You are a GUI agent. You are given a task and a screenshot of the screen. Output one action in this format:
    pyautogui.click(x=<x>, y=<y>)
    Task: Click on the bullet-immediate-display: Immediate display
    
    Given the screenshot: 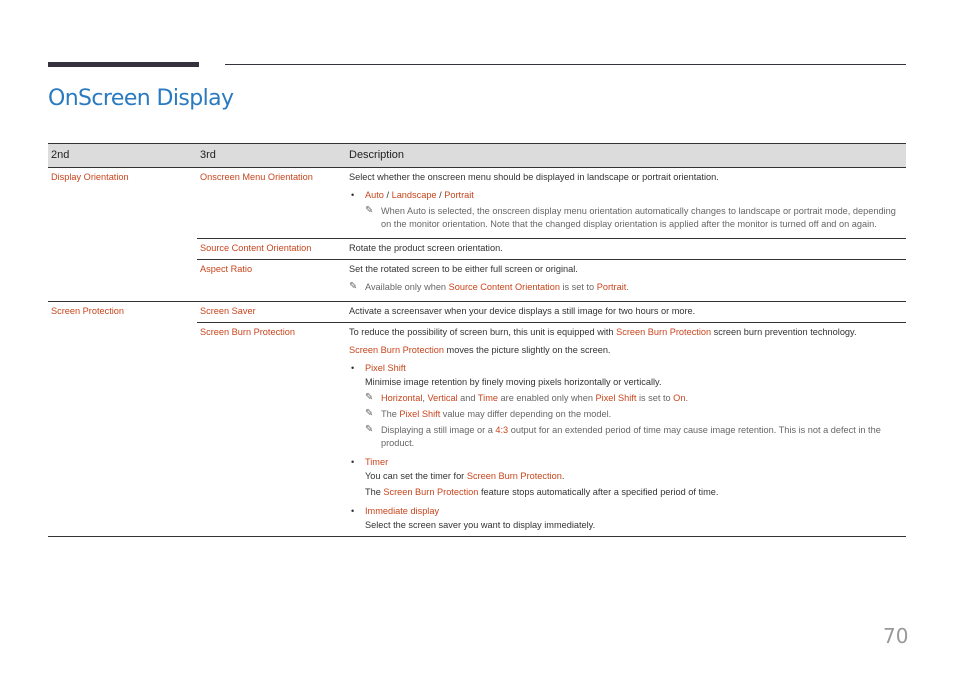 What is the action you would take?
    pyautogui.click(x=626, y=511)
    